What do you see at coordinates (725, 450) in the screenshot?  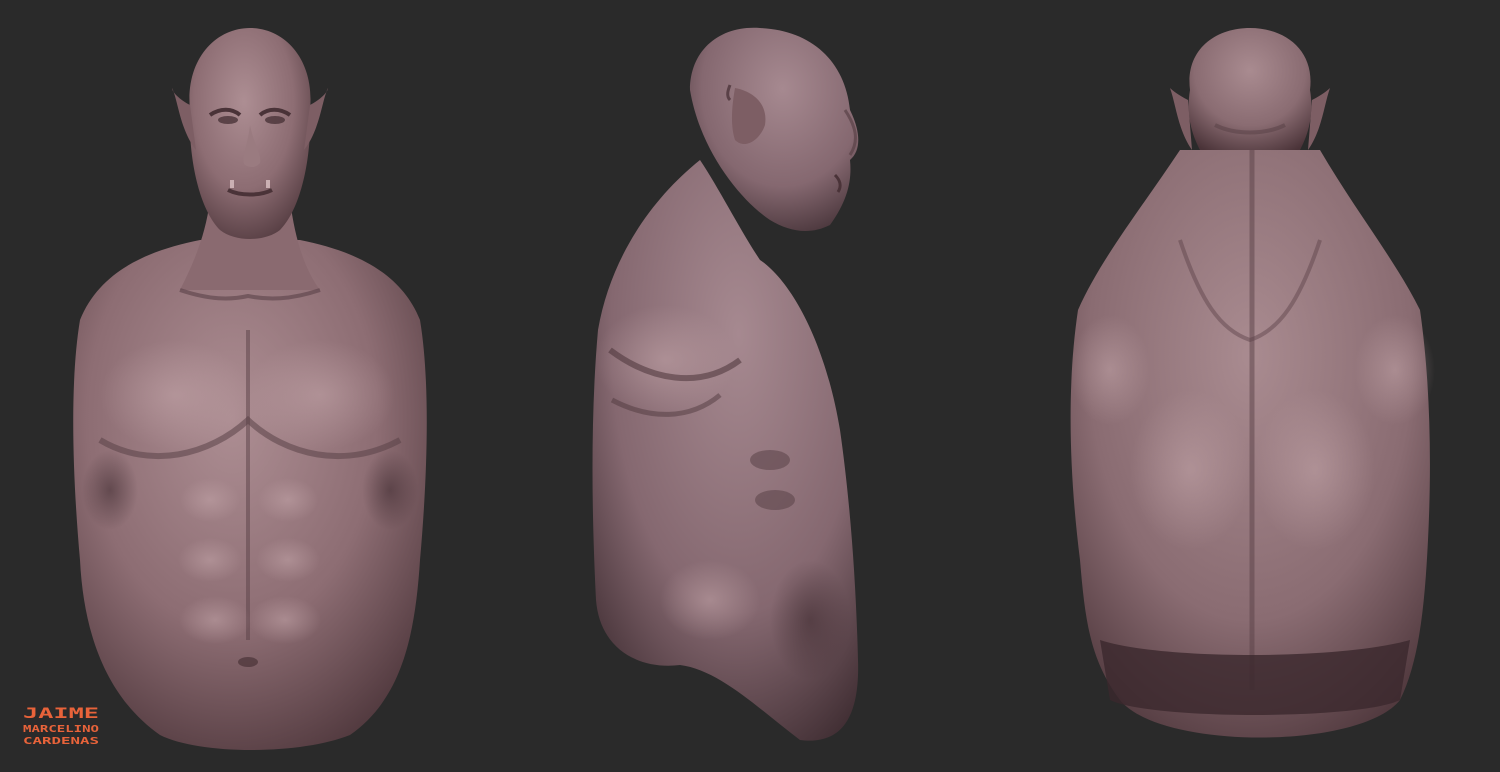 I see `side-torso` at bounding box center [725, 450].